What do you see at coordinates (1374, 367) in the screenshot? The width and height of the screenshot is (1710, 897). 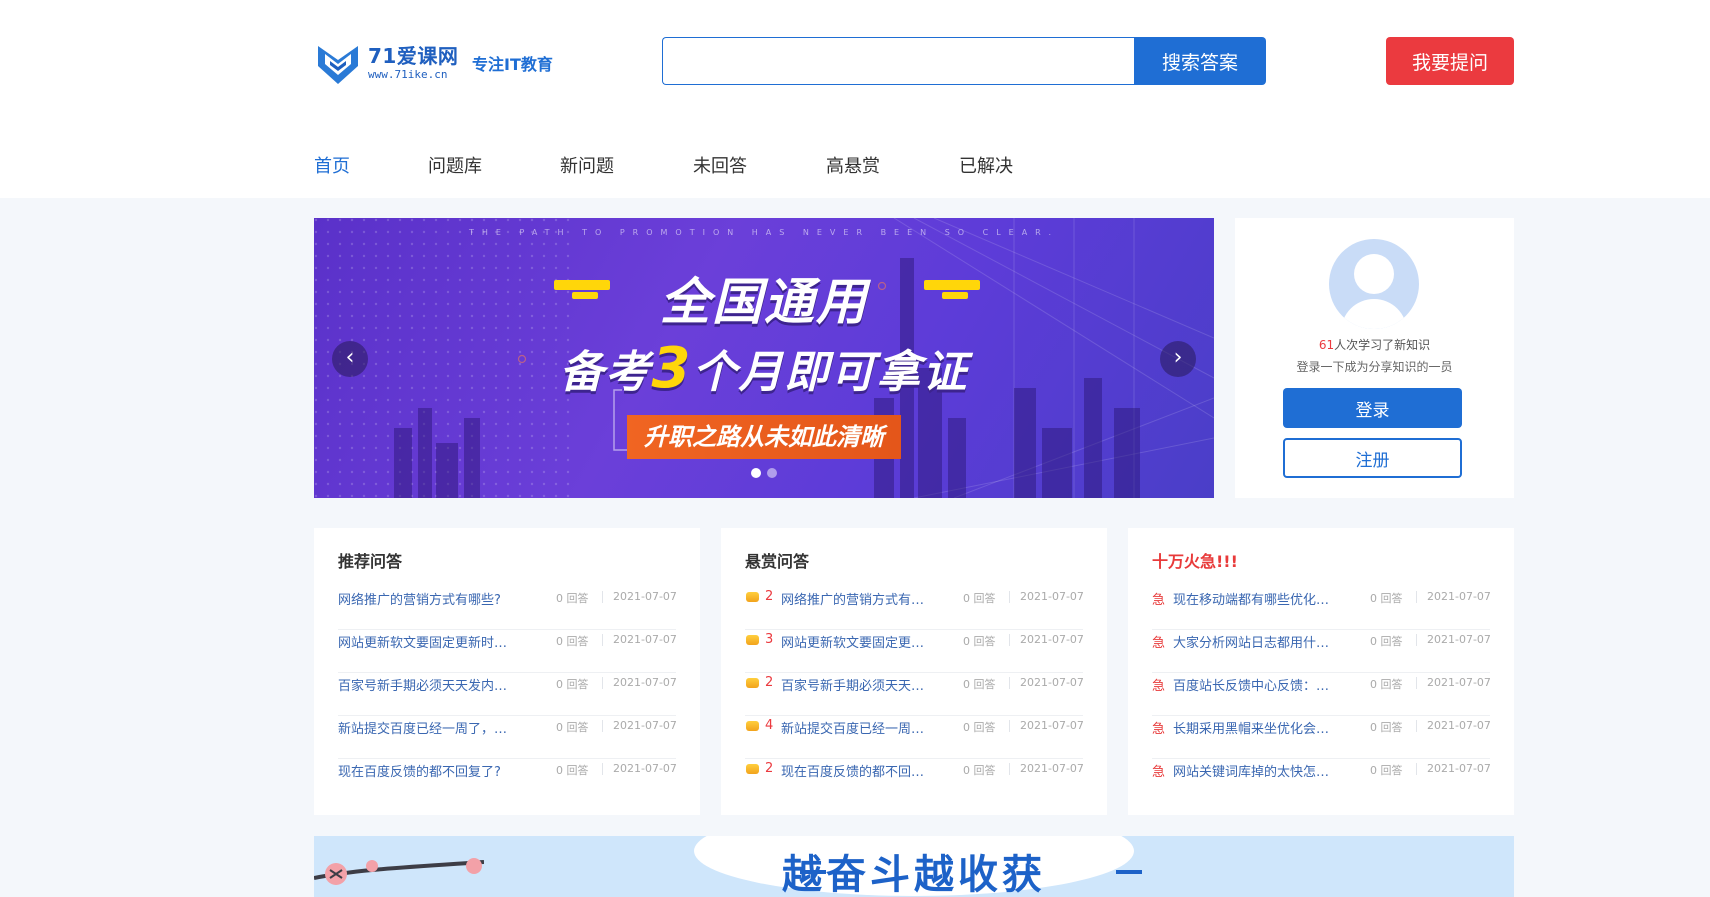 I see `invite-text: 登录一下成为分享知识的一员` at bounding box center [1374, 367].